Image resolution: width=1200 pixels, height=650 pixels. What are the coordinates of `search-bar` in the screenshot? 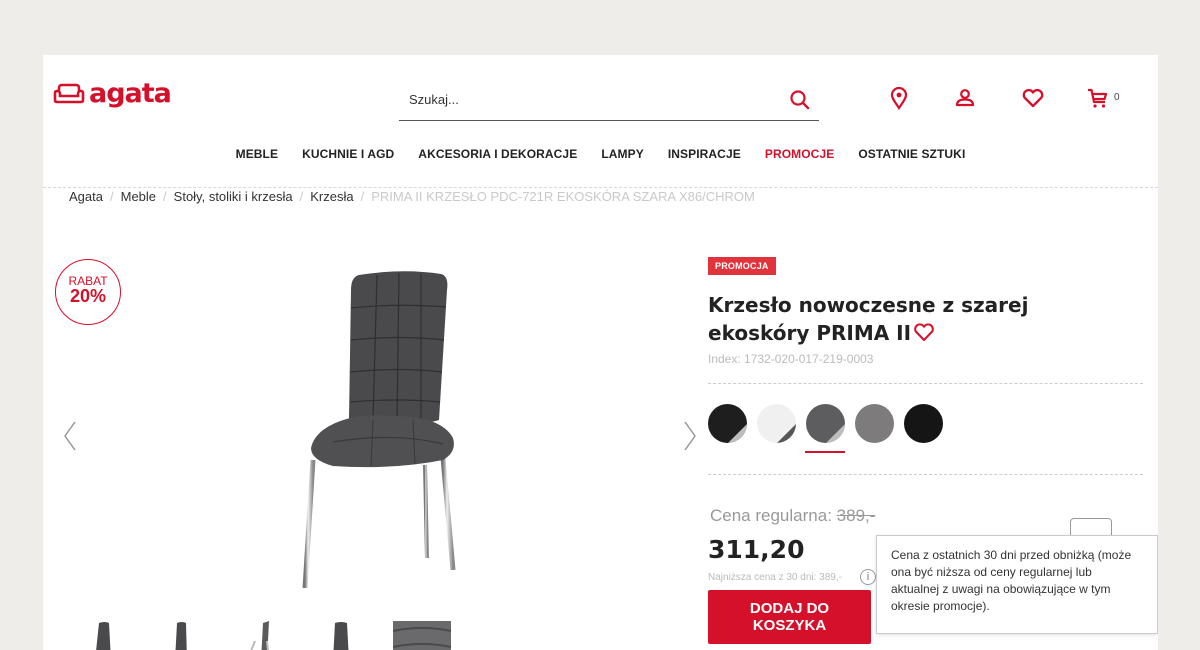 It's located at (609, 102).